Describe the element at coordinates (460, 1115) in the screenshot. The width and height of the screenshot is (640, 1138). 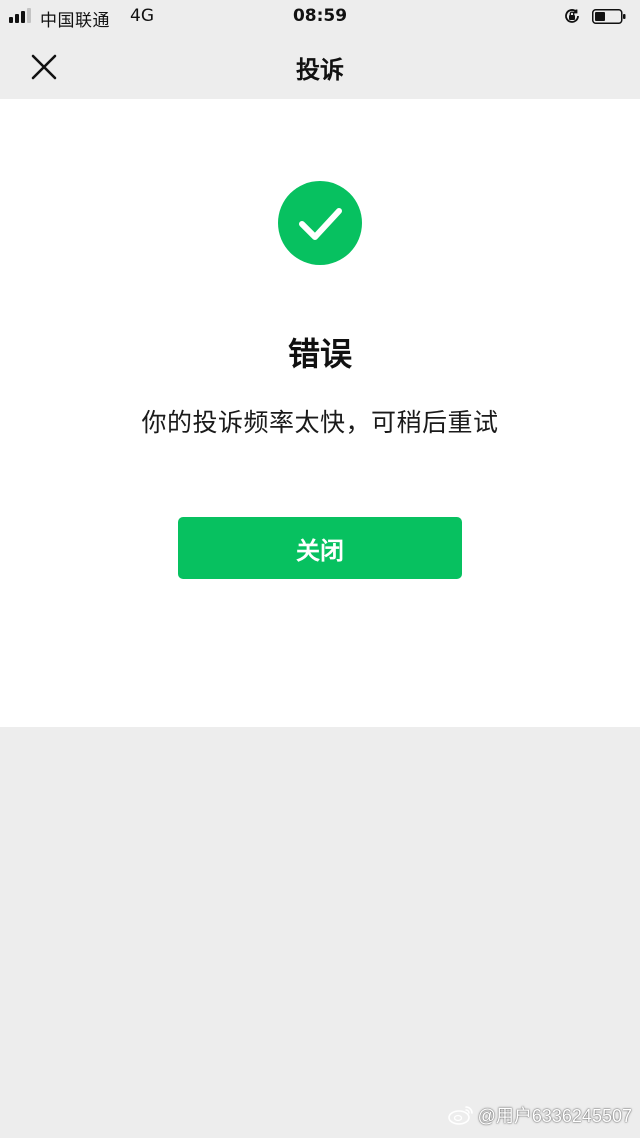
I see `weibo-logo-icon` at that location.